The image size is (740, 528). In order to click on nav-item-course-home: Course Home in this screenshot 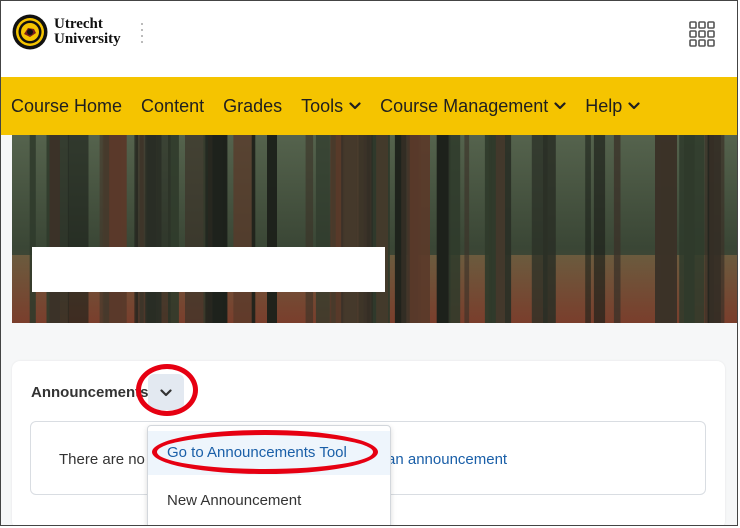, I will do `click(66, 106)`.